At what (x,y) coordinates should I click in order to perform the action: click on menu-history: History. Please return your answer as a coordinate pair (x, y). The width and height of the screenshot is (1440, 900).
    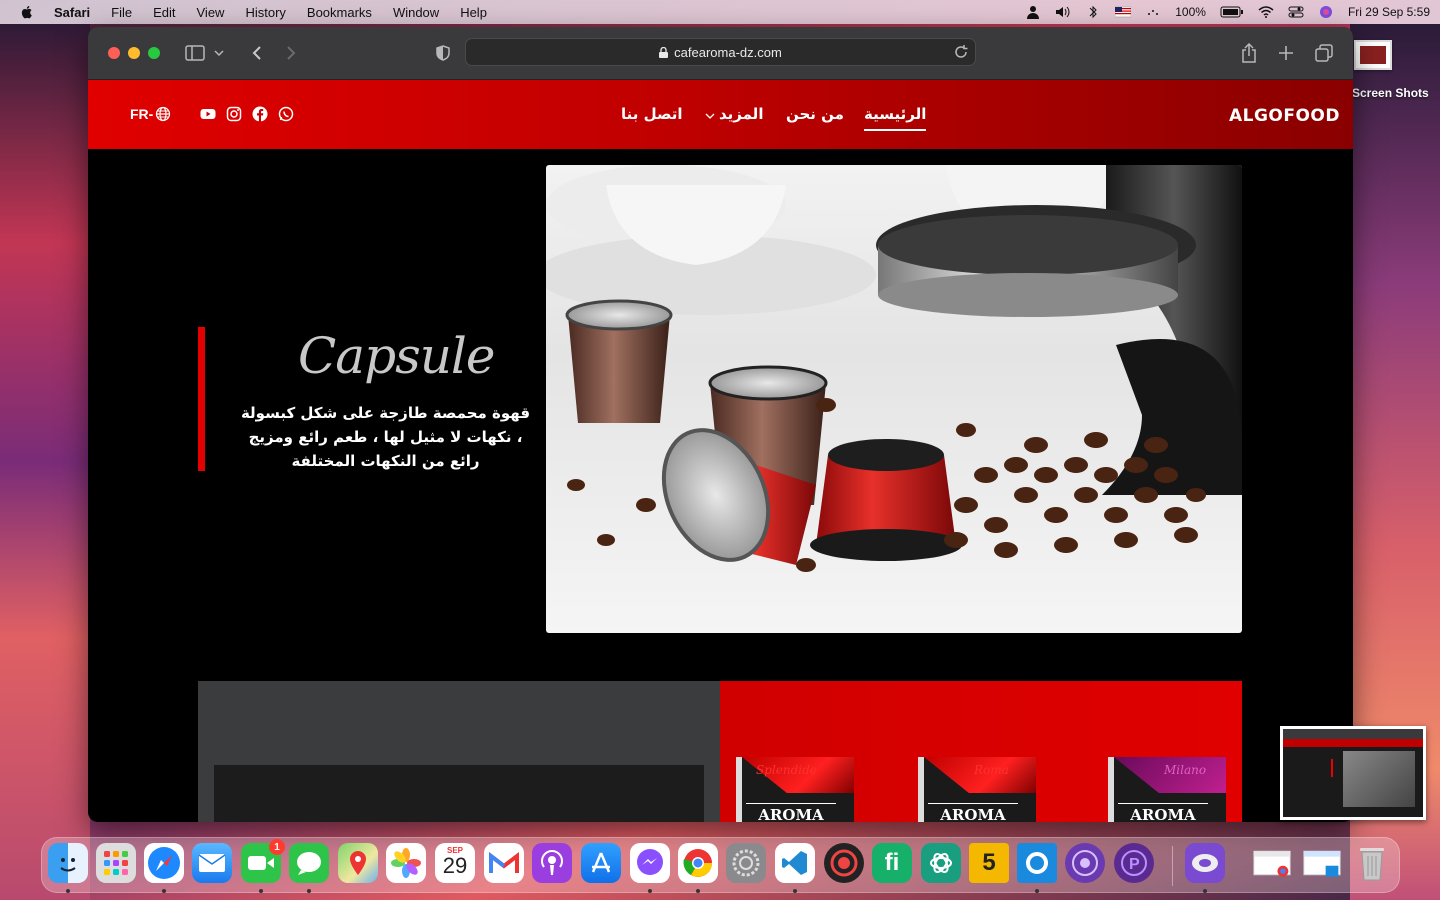
    Looking at the image, I should click on (265, 12).